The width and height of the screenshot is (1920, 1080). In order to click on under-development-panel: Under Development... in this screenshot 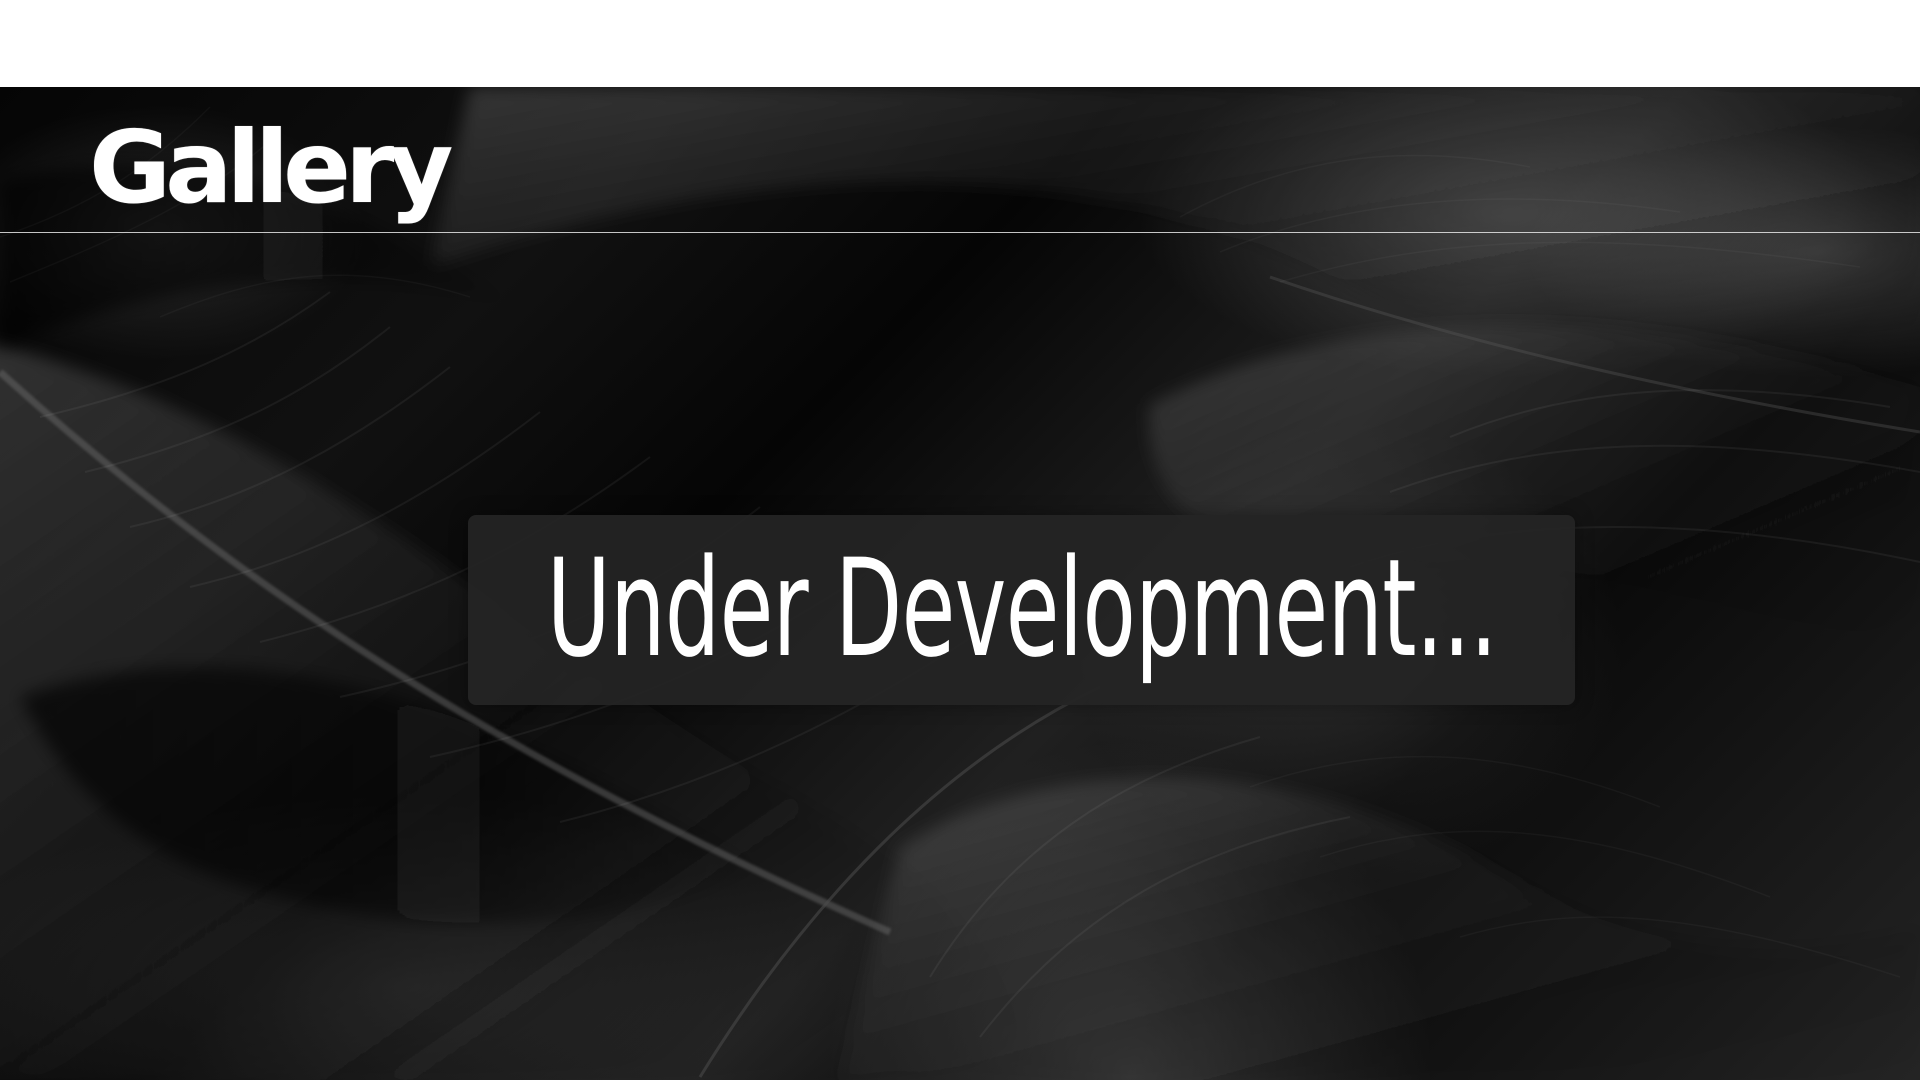, I will do `click(1021, 610)`.